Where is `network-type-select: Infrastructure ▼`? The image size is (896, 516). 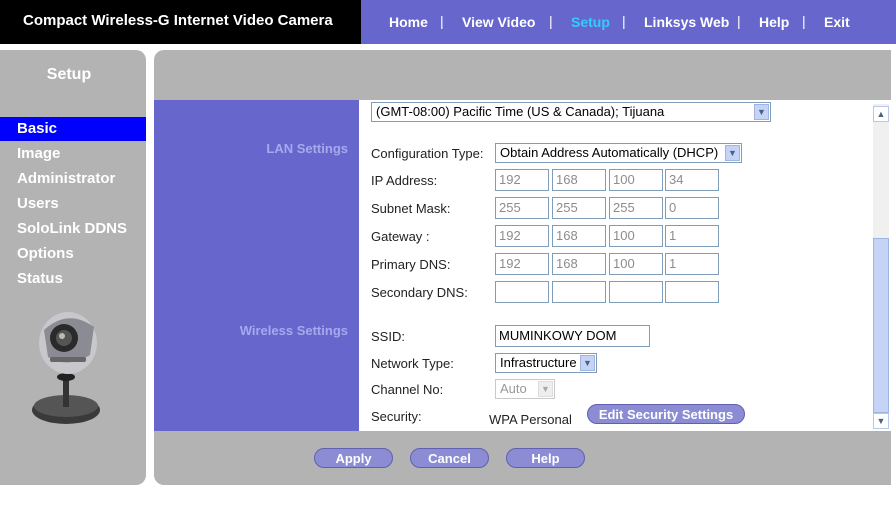 network-type-select: Infrastructure ▼ is located at coordinates (546, 363).